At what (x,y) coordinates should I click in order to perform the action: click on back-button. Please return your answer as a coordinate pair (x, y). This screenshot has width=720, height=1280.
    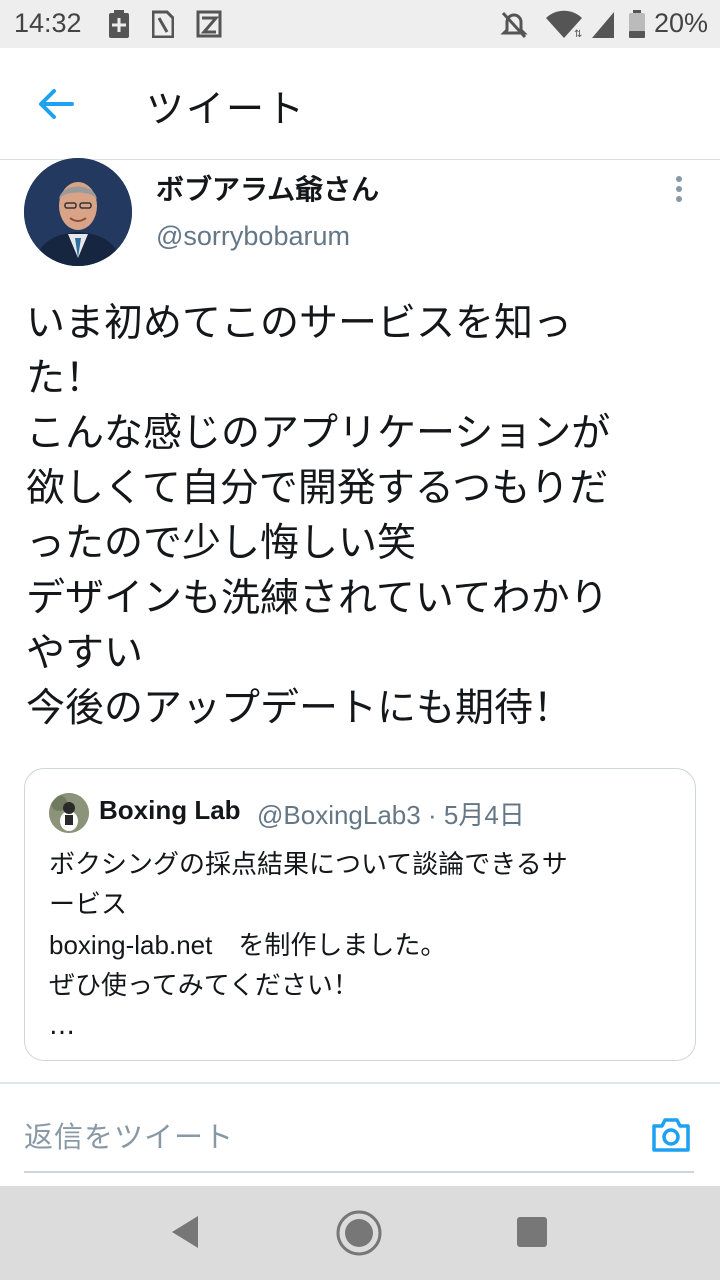
    Looking at the image, I should click on (56, 104).